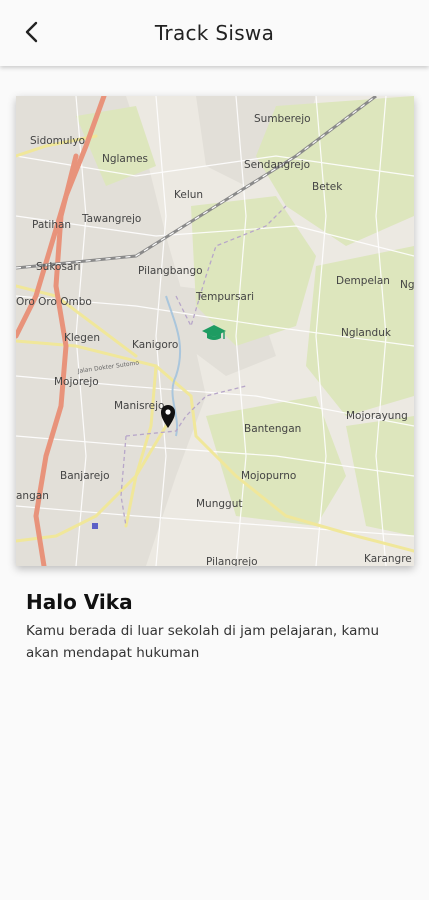 The height and width of the screenshot is (900, 429). Describe the element at coordinates (111, 219) in the screenshot. I see `map-label: Tawangrejo` at that location.